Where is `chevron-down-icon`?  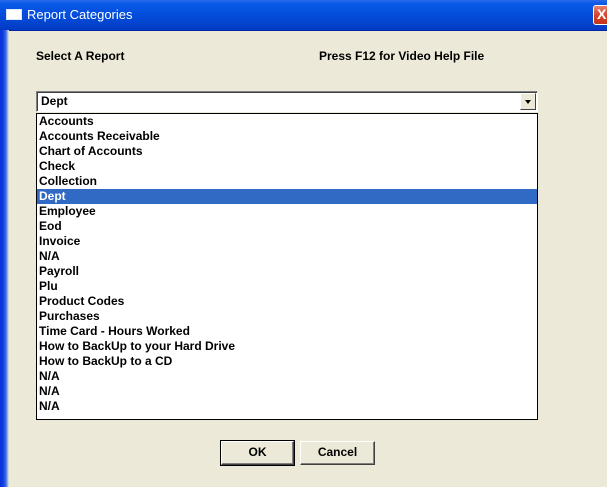 chevron-down-icon is located at coordinates (528, 101).